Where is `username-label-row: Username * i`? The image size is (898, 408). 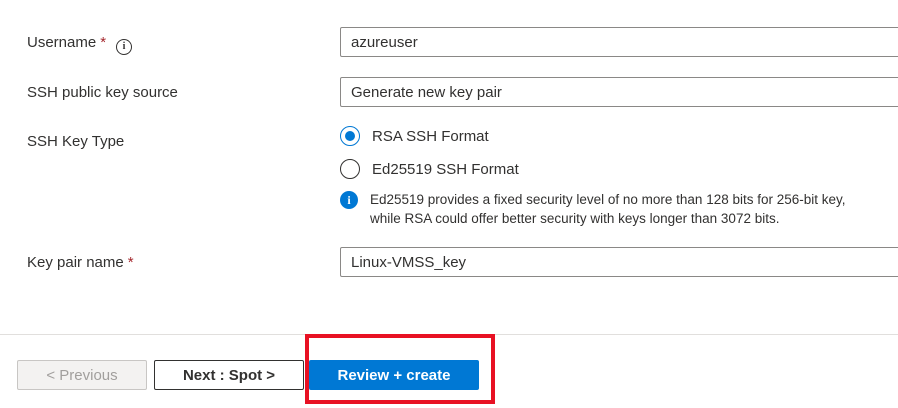 username-label-row: Username * i is located at coordinates (80, 44).